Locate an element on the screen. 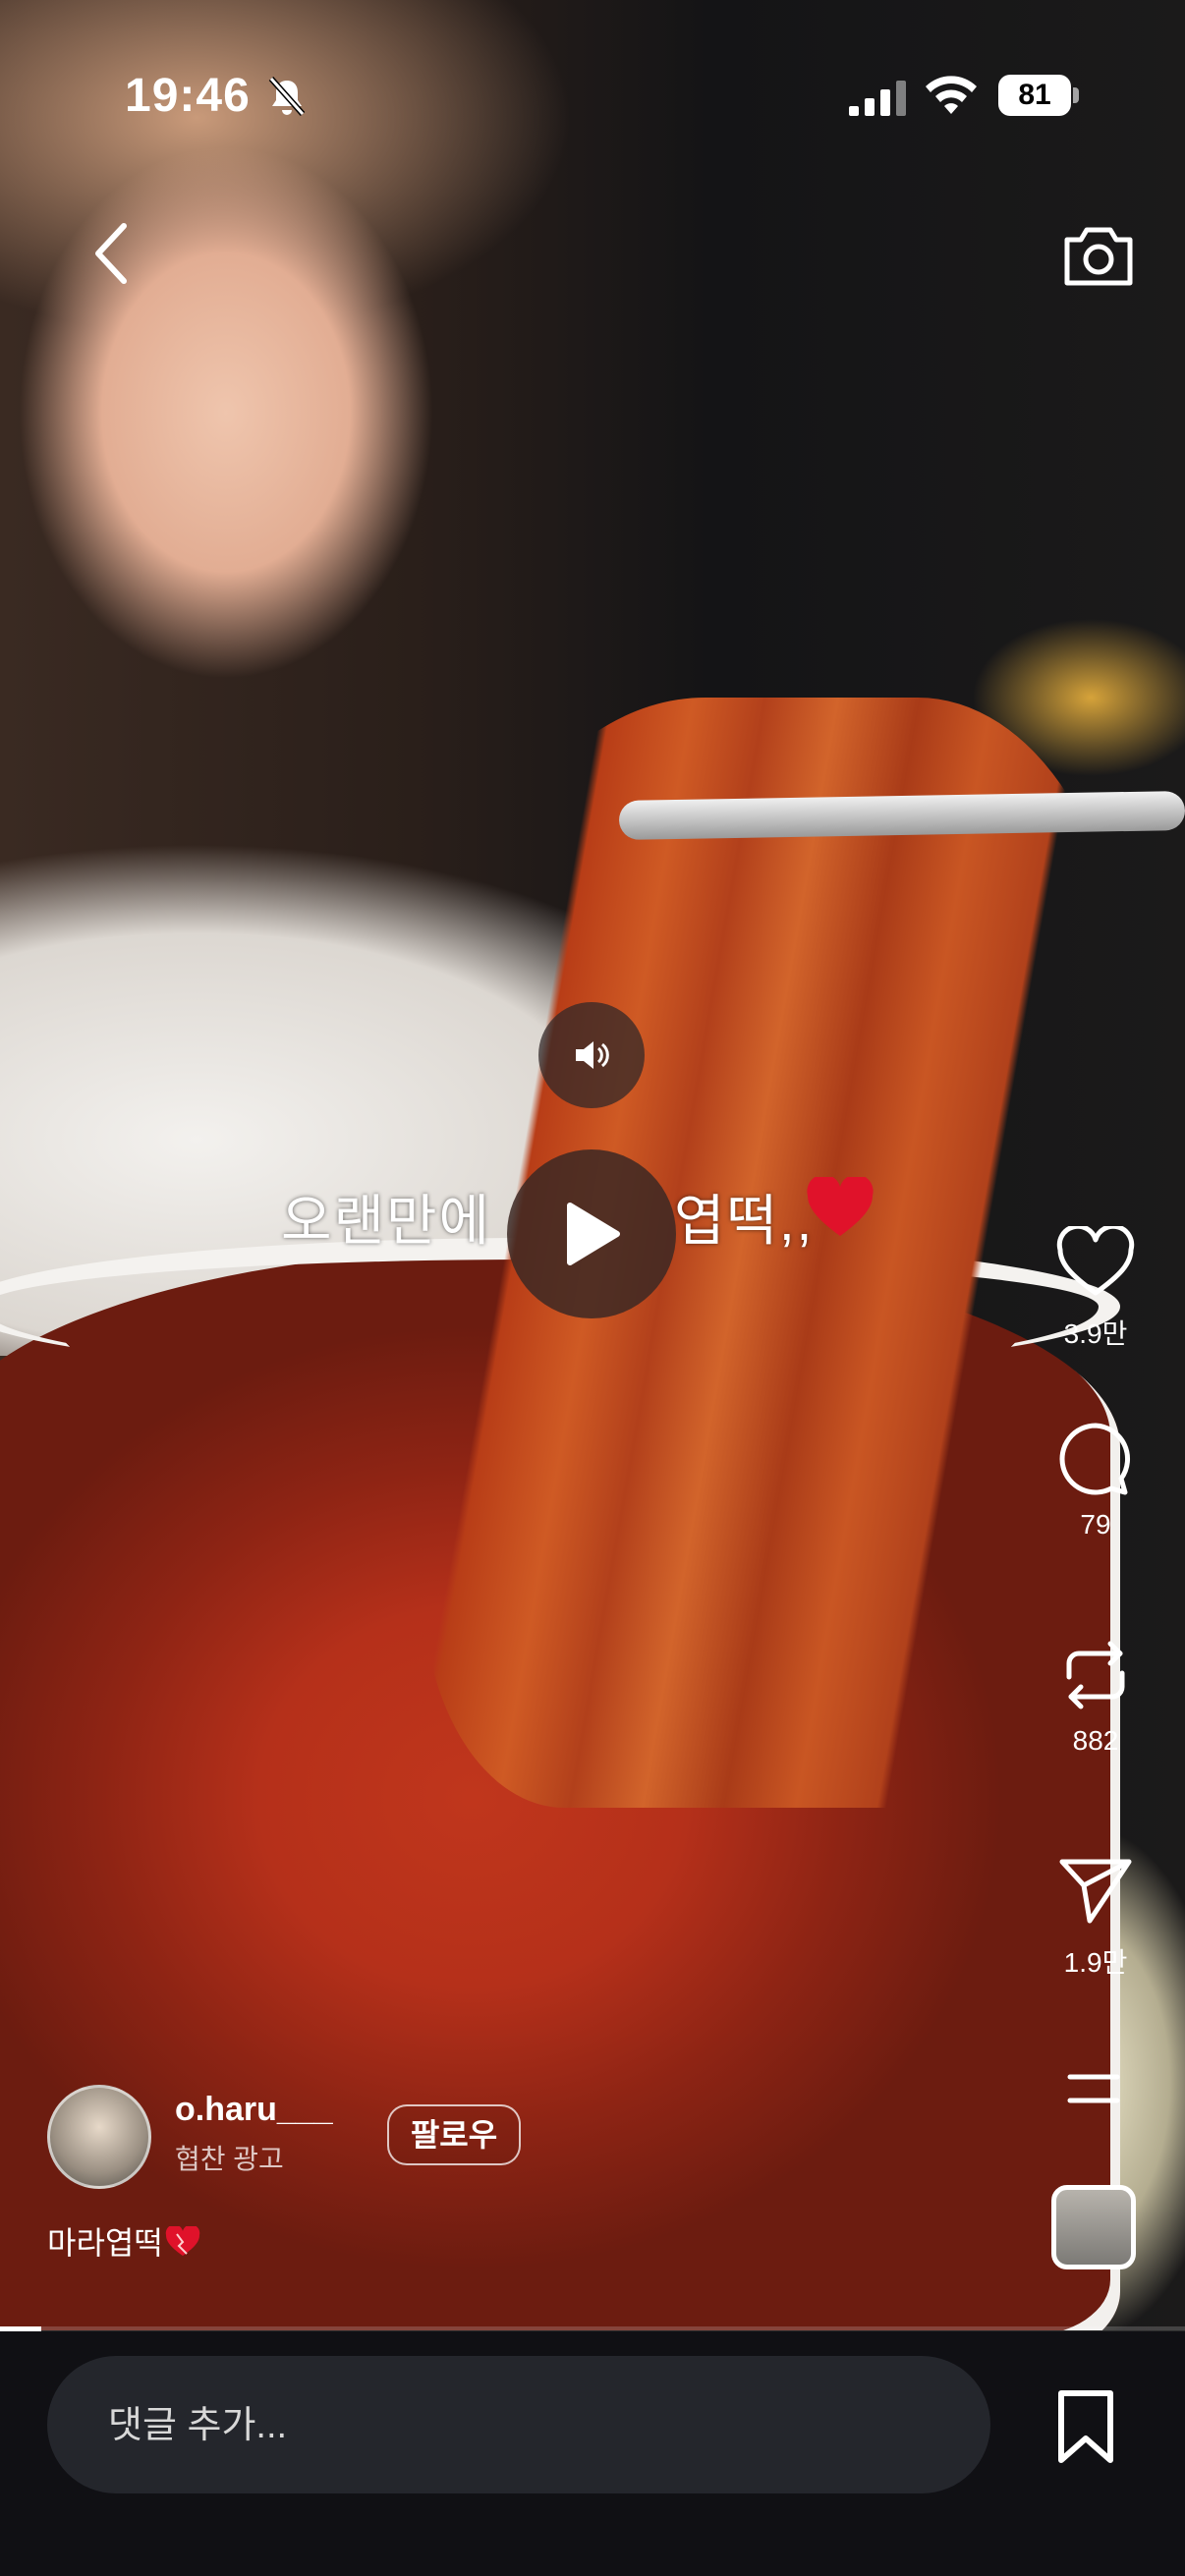  camera-icon is located at coordinates (1099, 254).